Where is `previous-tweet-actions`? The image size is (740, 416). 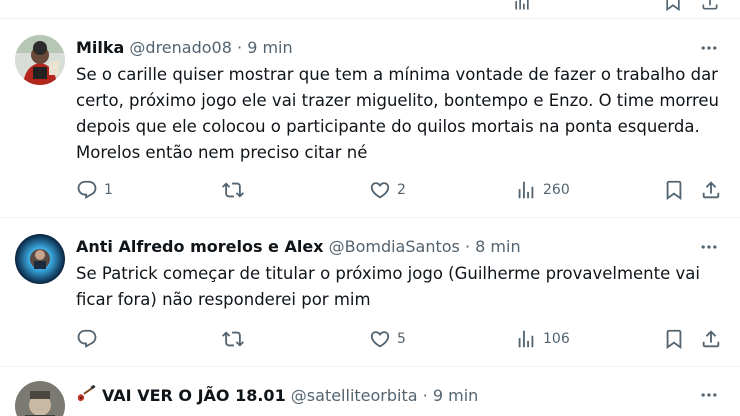 previous-tweet-actions is located at coordinates (370, 9).